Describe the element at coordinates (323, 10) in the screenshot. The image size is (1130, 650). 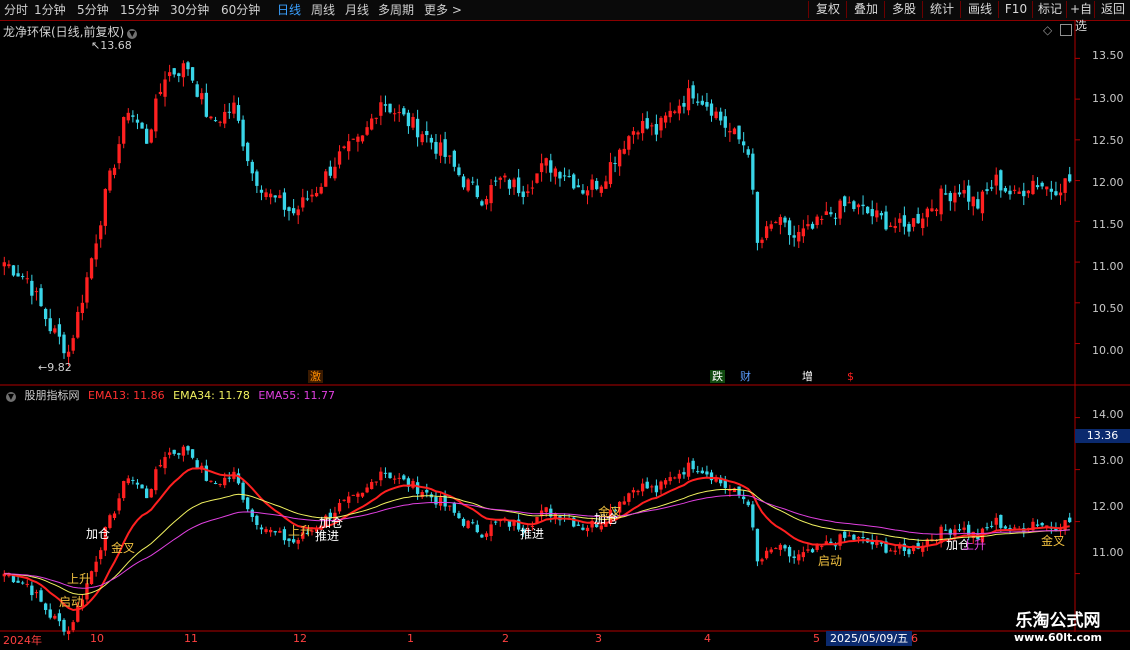
I see `tab-weekly: 周线` at that location.